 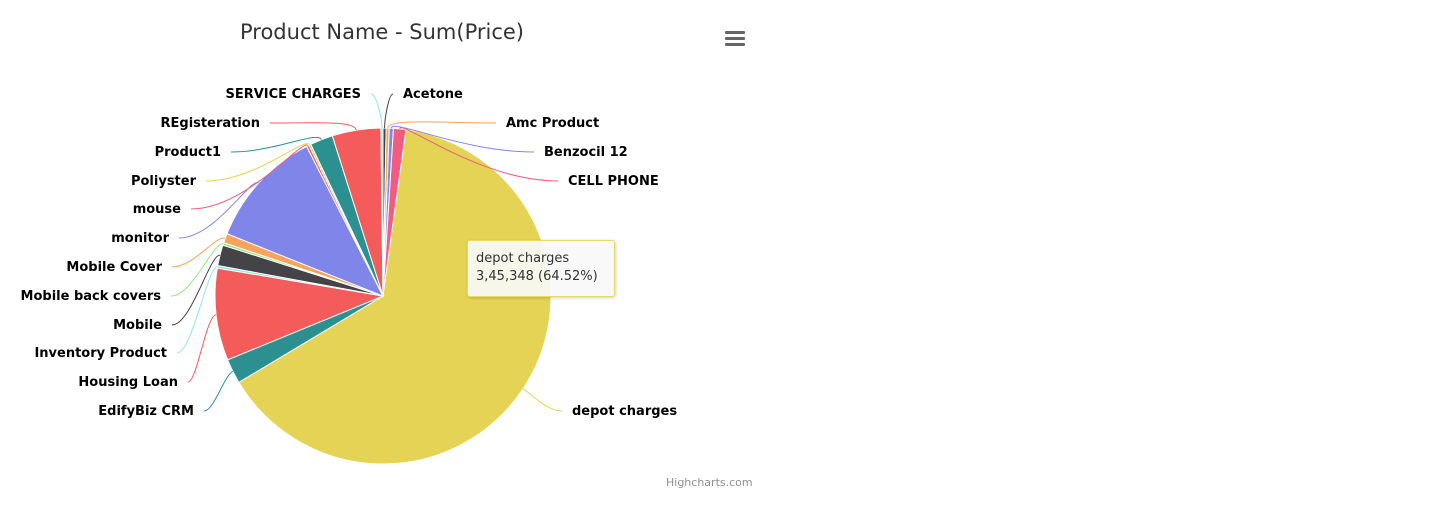 What do you see at coordinates (293, 94) in the screenshot?
I see `slice-label-service-charges: SERVICE CHARGES` at bounding box center [293, 94].